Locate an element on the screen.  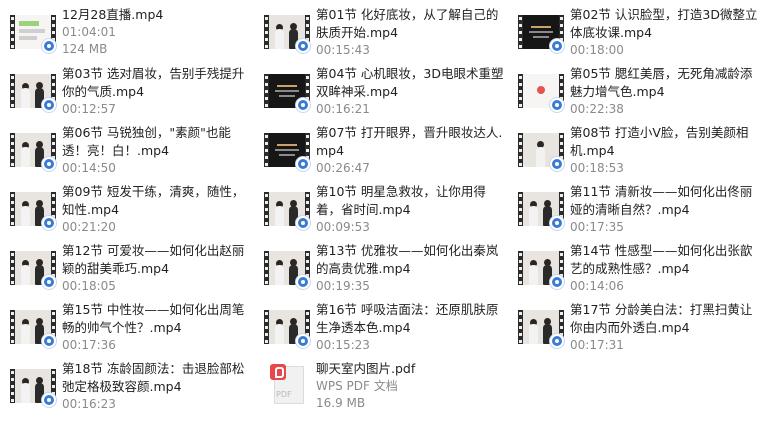
file-meta: 第04节 心机眼妆，3D电眼术重塑双眸神采.mp4 00:16:21 is located at coordinates (411, 91).